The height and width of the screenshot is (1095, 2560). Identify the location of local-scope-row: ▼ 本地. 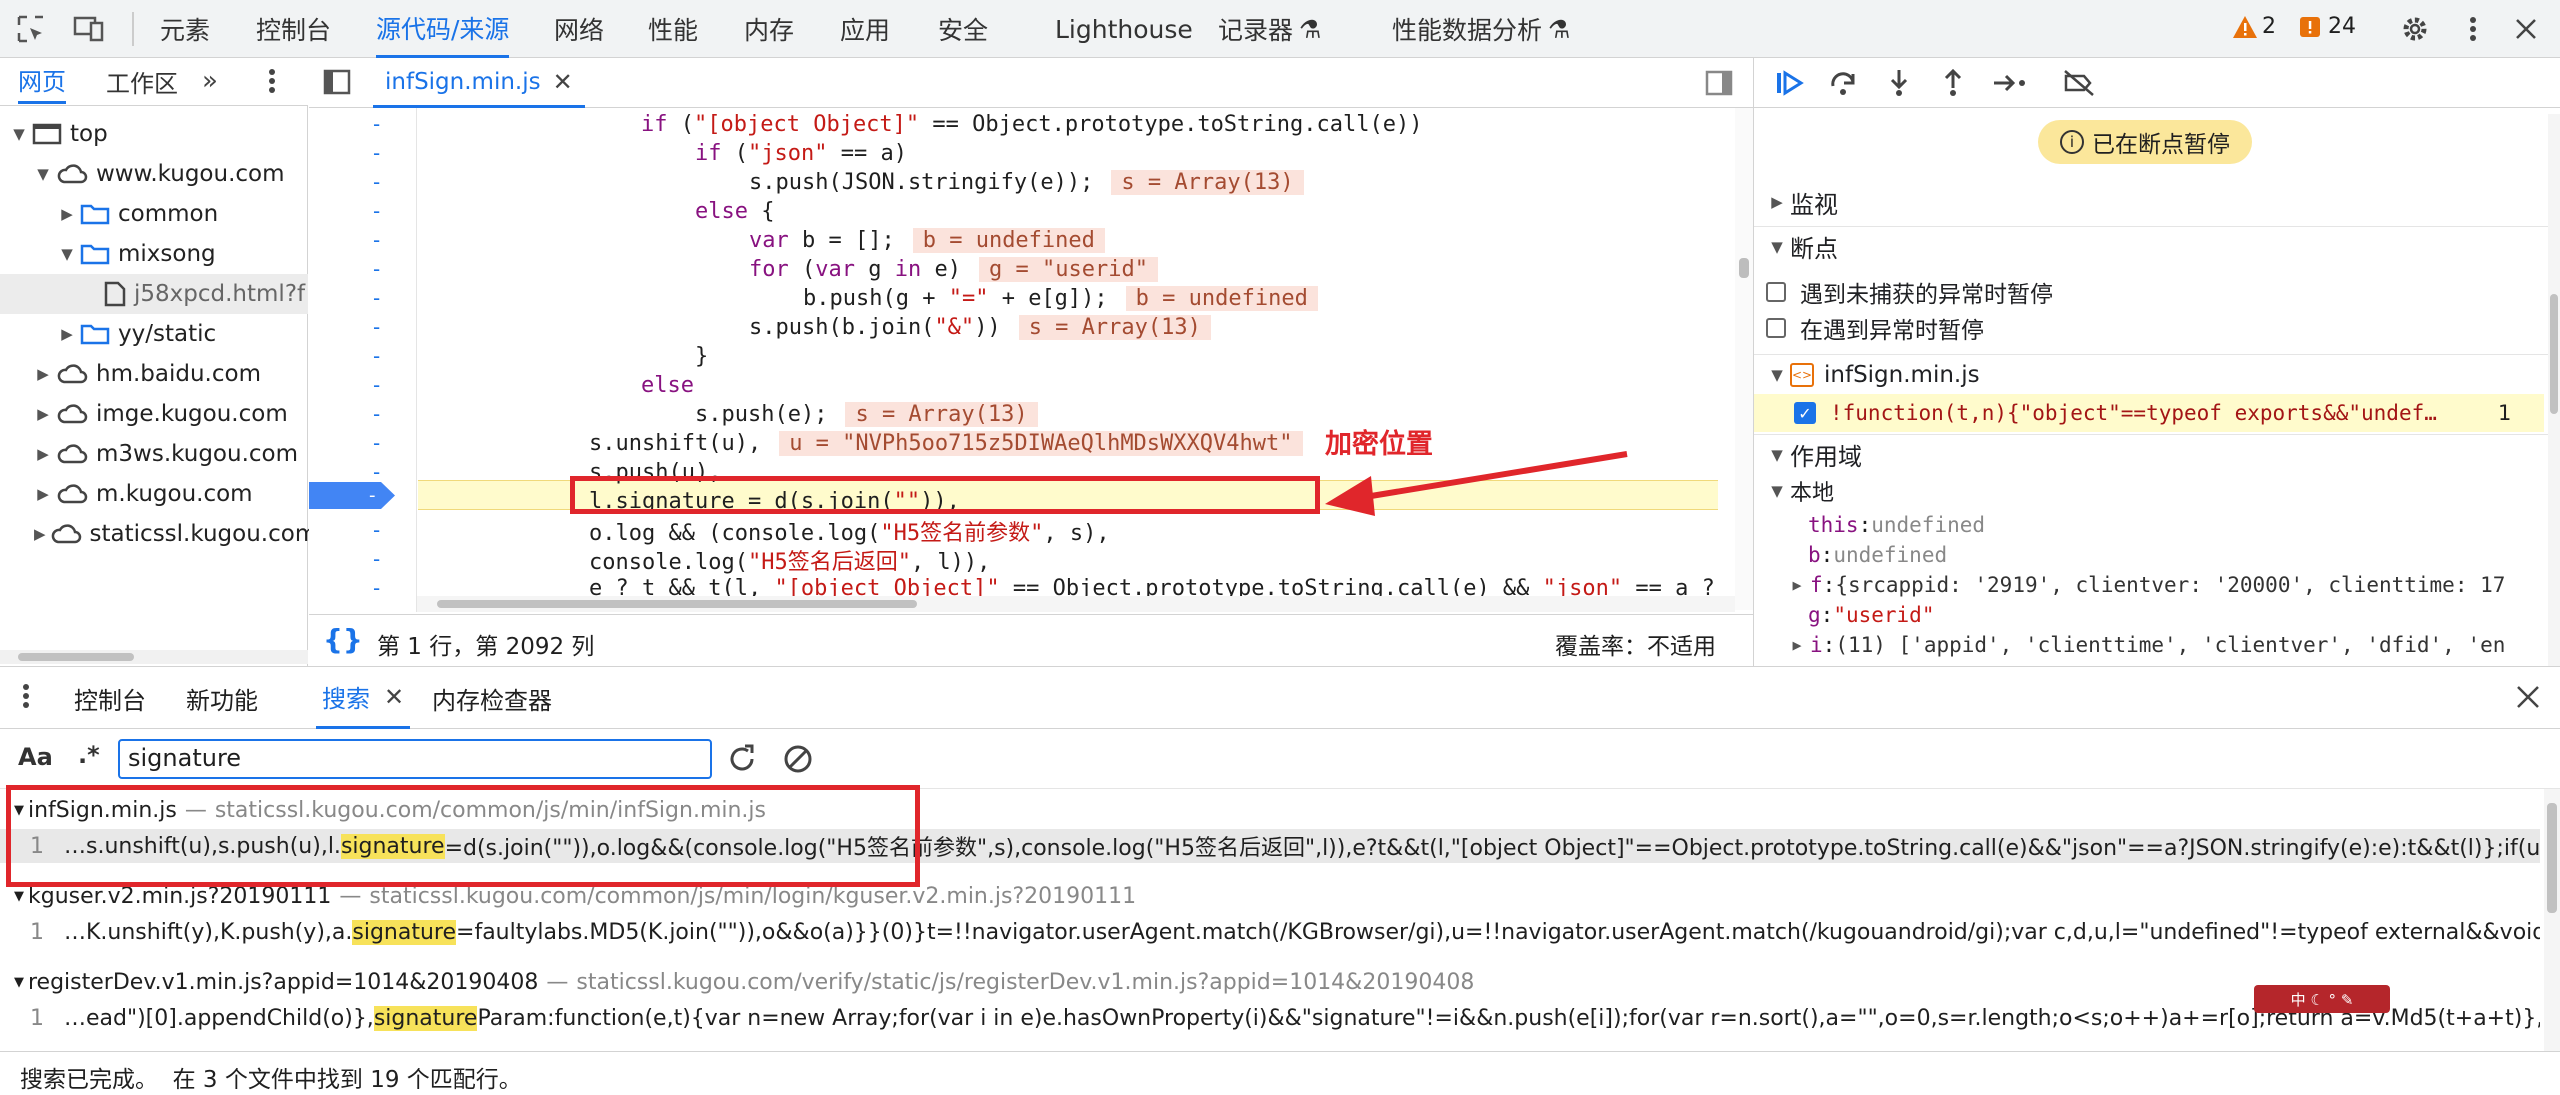
(1794, 491).